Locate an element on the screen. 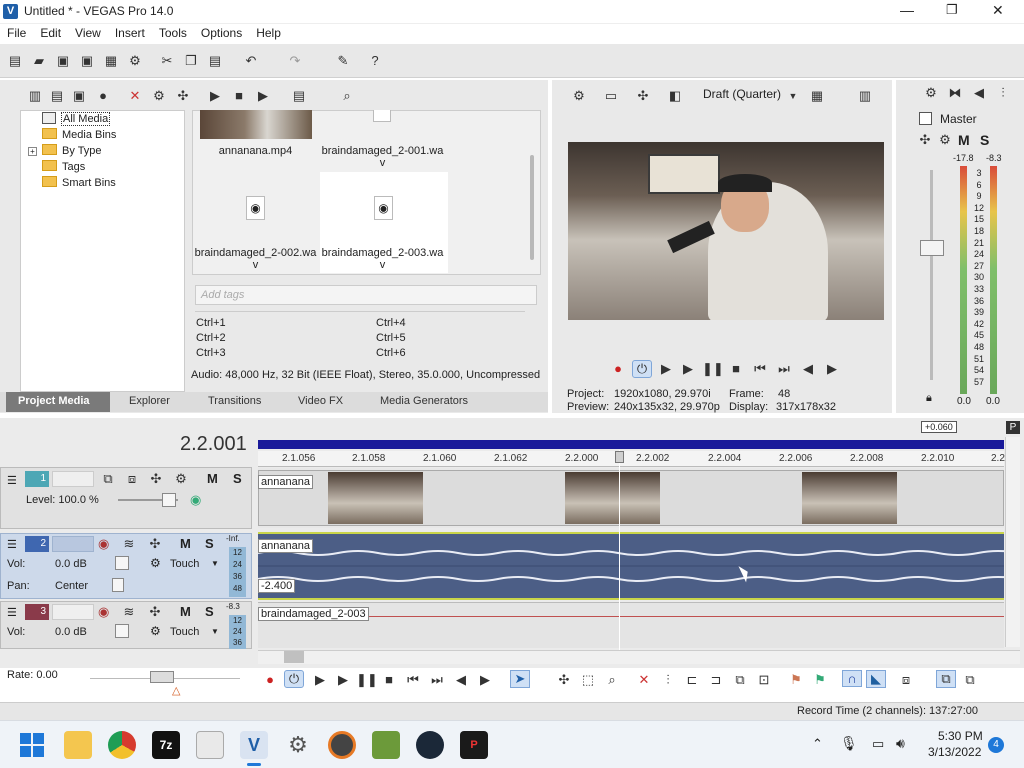 This screenshot has width=1024, height=768. preview-settings-icon: ⚙ is located at coordinates (579, 96).